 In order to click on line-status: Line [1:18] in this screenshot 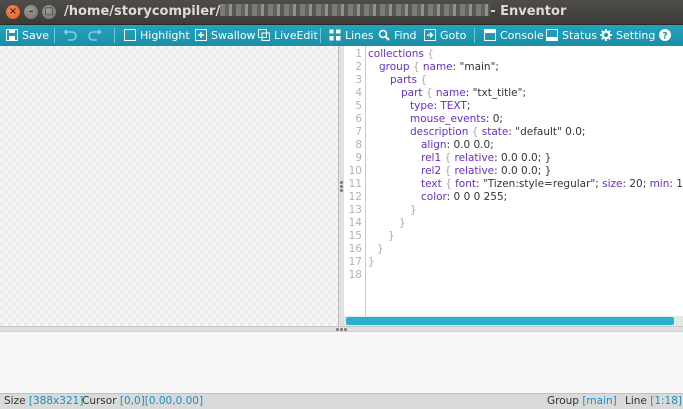, I will do `click(653, 401)`.